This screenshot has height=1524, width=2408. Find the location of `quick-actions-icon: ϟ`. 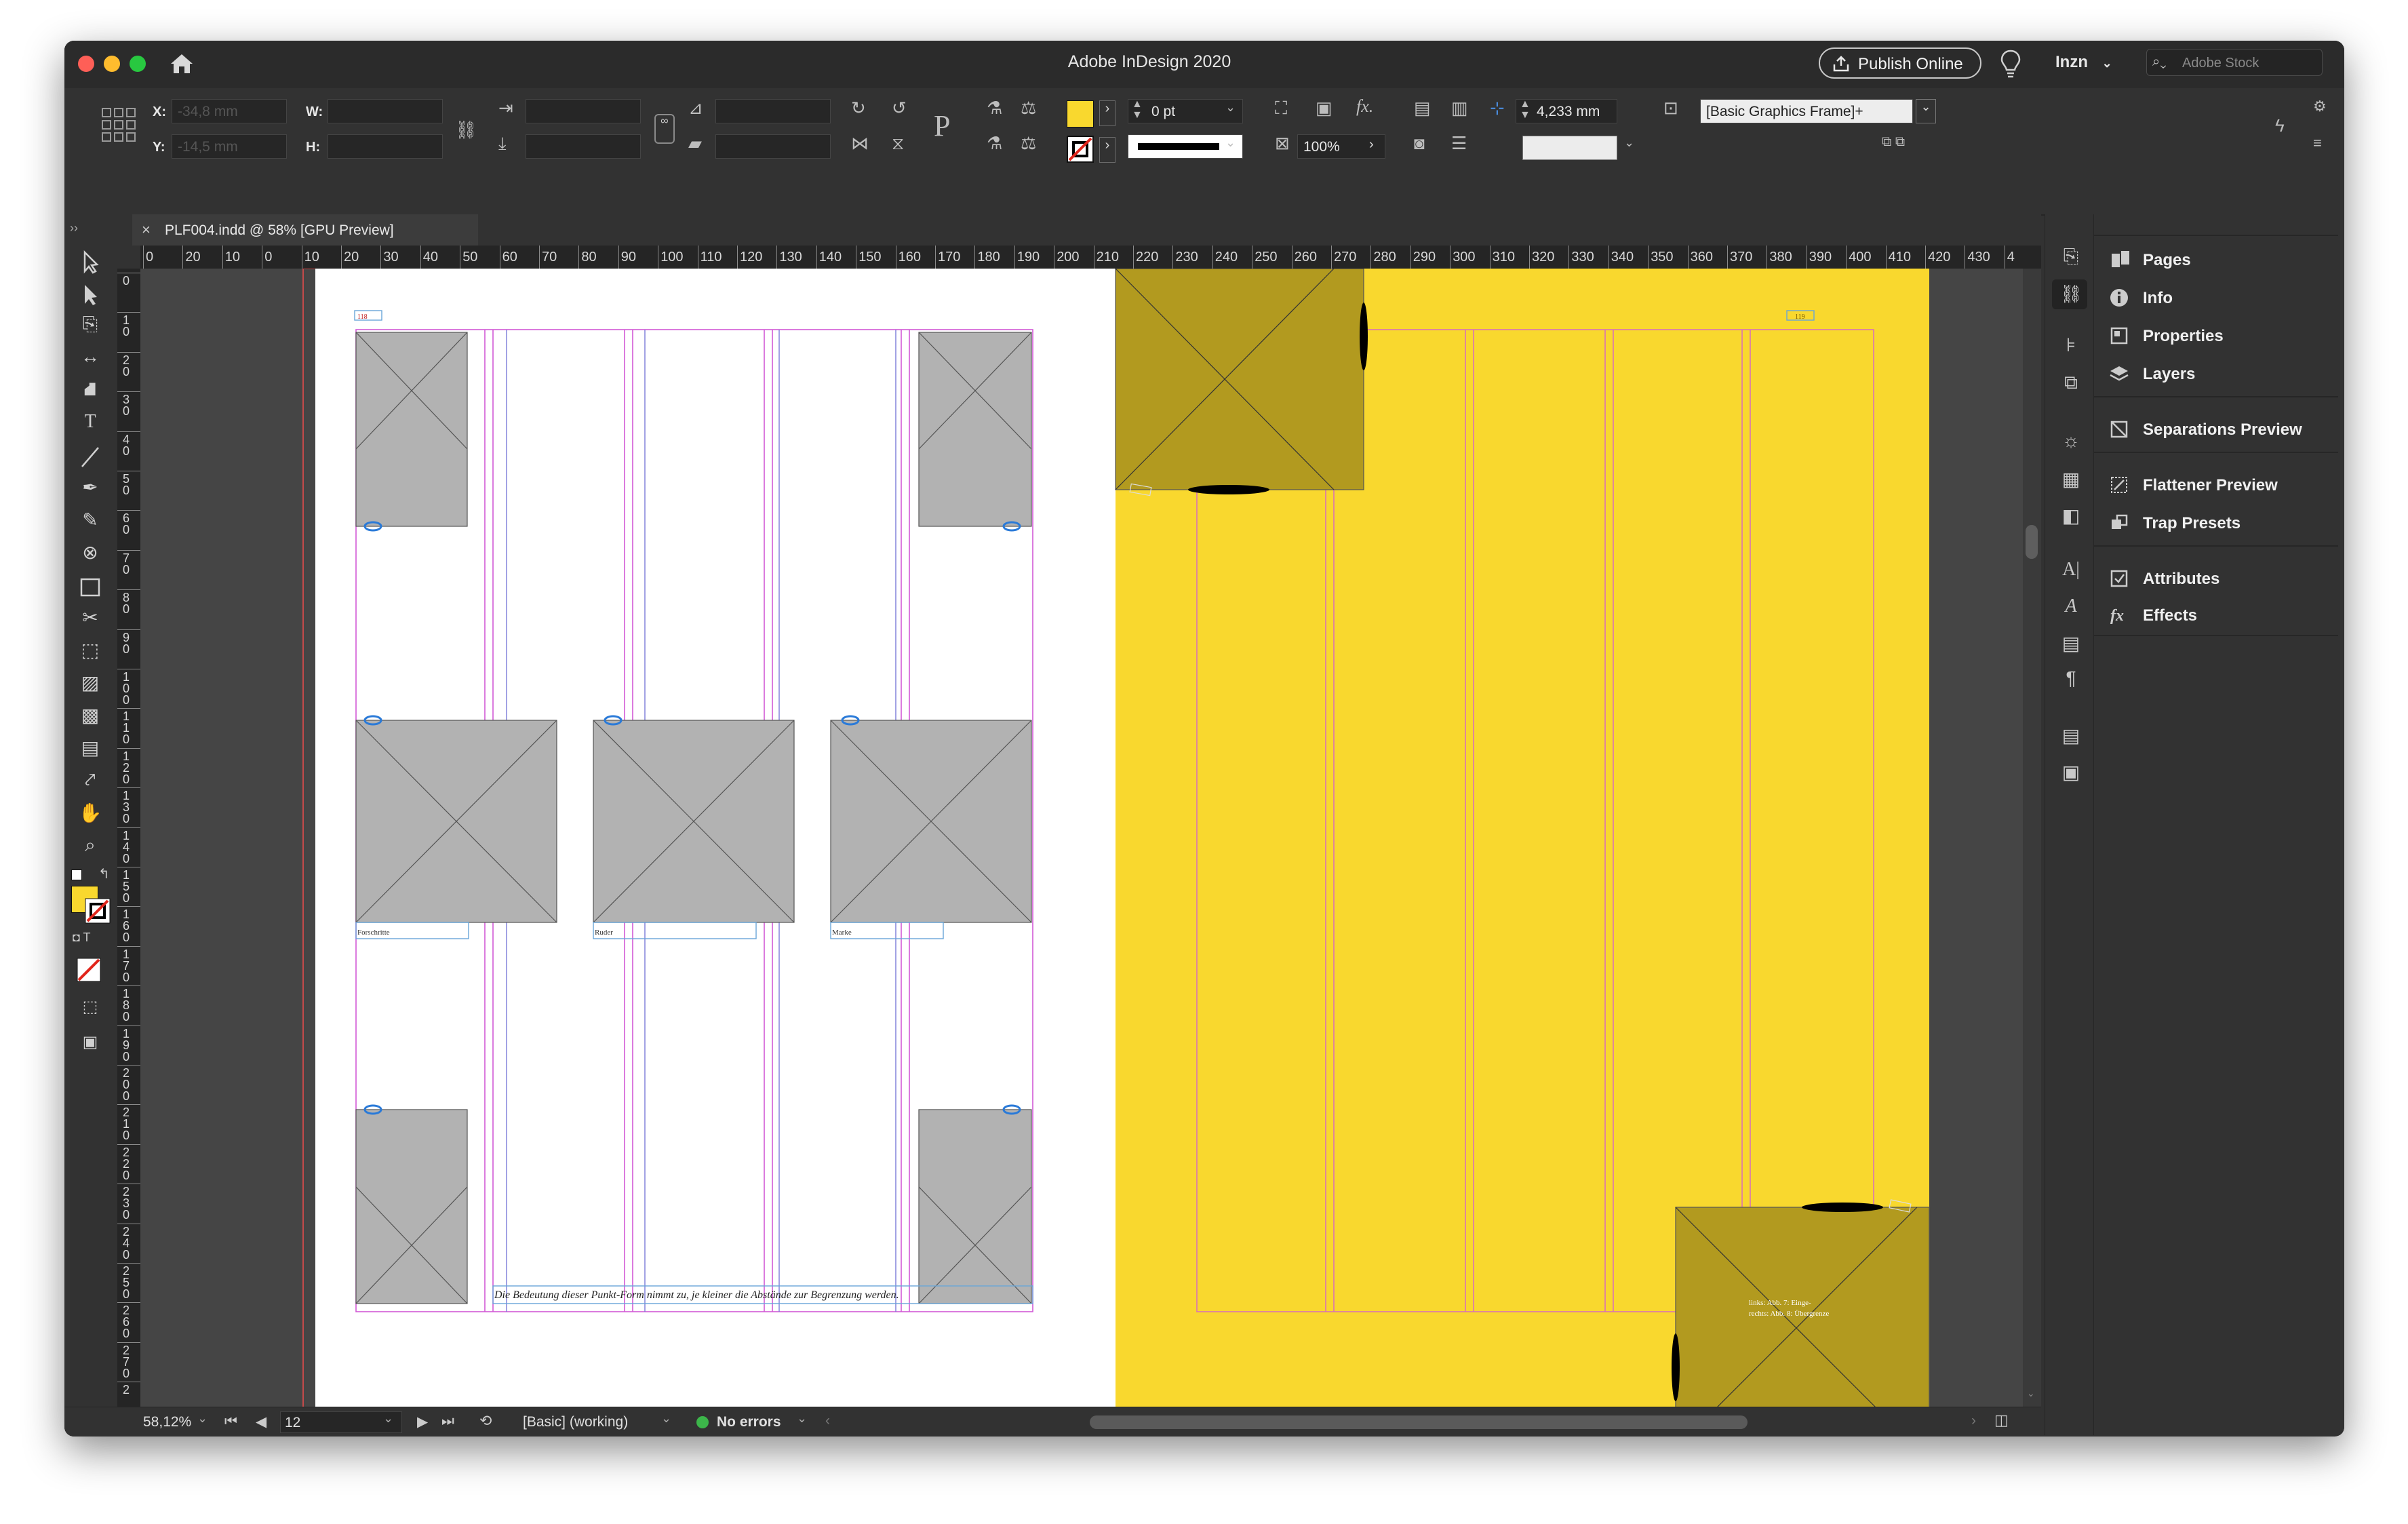

quick-actions-icon: ϟ is located at coordinates (2280, 126).